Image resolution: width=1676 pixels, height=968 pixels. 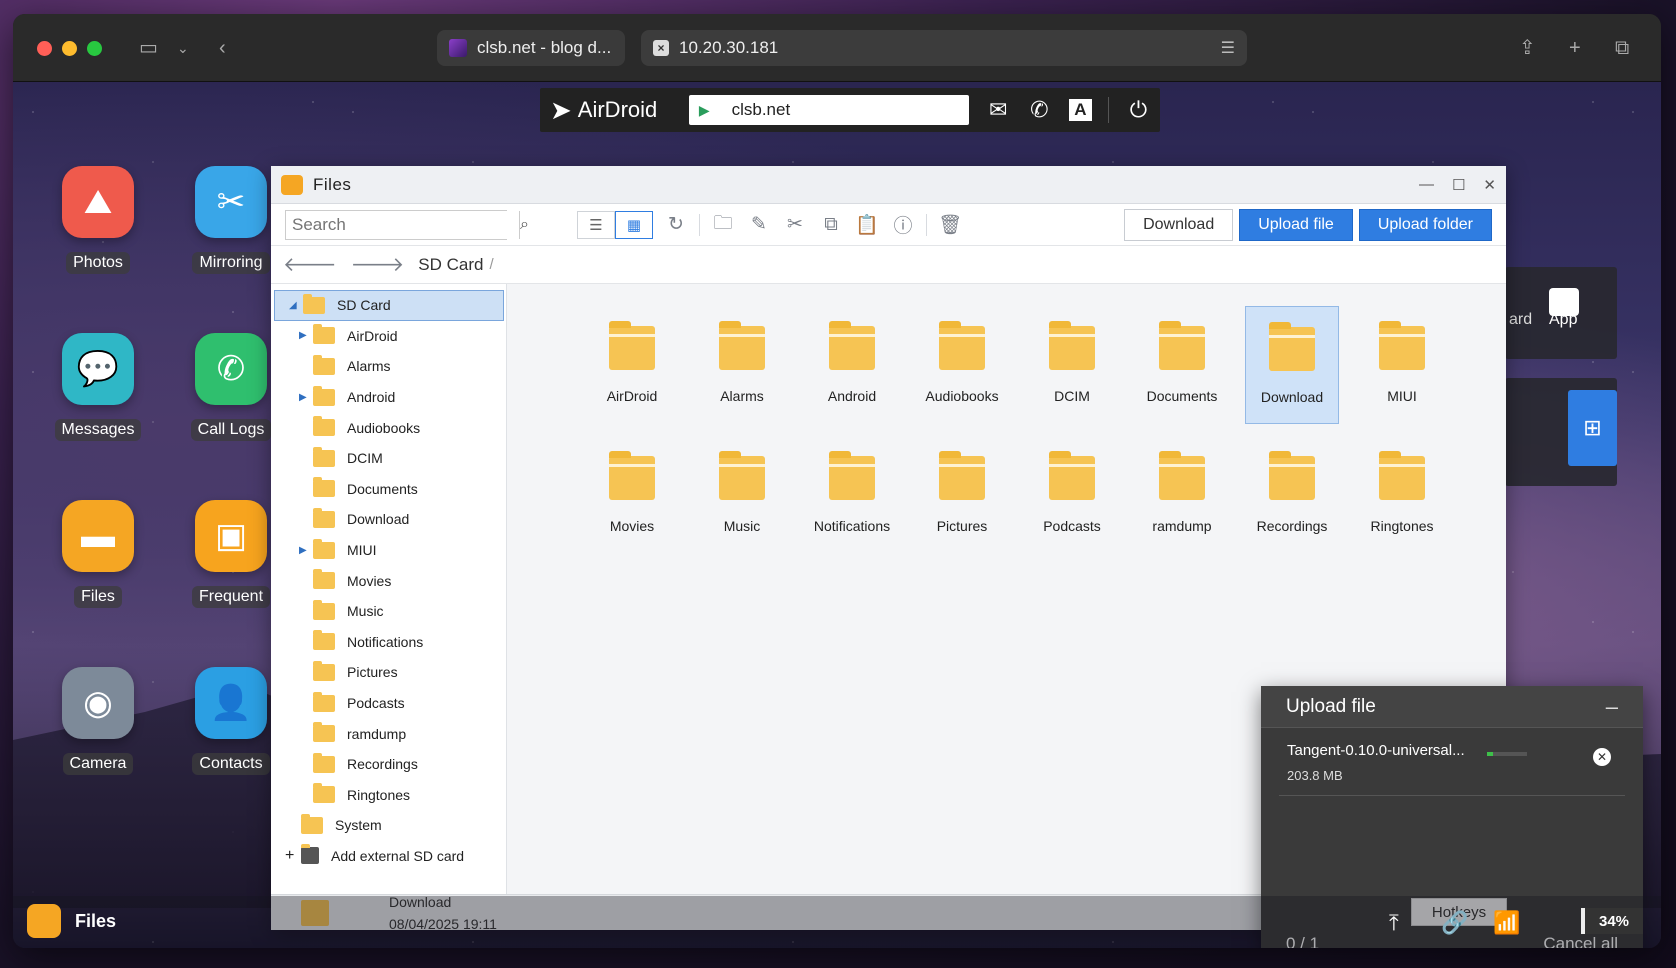 I want to click on tree-item: Audiobooks, so click(x=388, y=427).